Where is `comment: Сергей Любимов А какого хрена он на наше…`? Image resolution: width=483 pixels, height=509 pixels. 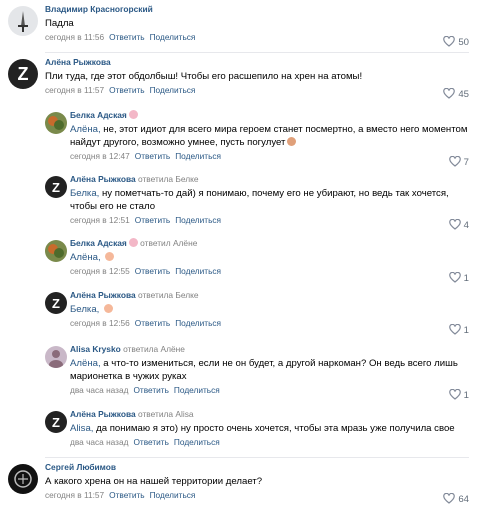
comment: Сергей Любимов А какого хрена он на наше… is located at coordinates (241, 483).